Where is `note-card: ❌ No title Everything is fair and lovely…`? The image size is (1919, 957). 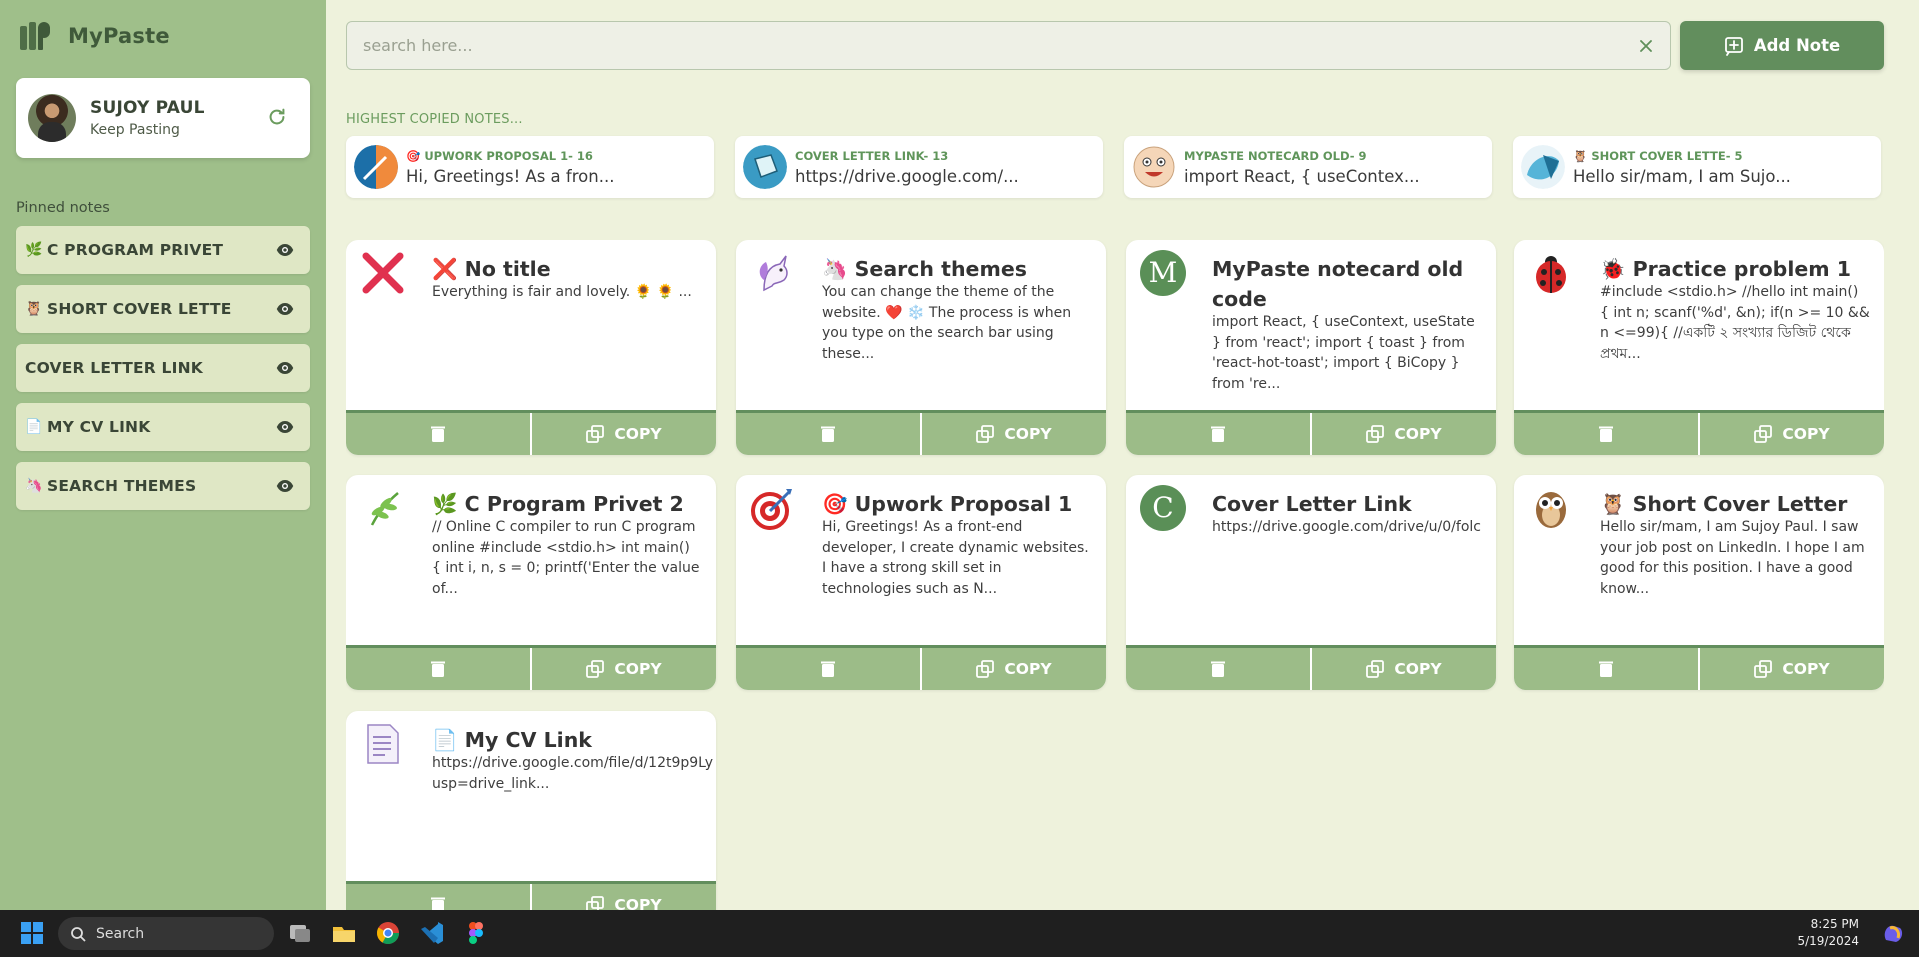 note-card: ❌ No title Everything is fair and lovely… is located at coordinates (531, 347).